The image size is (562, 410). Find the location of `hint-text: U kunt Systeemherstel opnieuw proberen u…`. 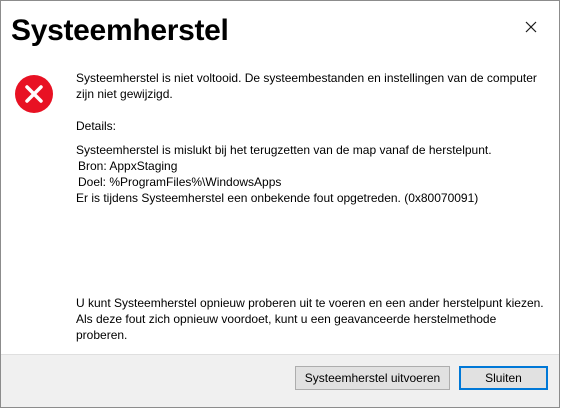

hint-text: U kunt Systeemherstel opnieuw proberen u… is located at coordinates (310, 319).